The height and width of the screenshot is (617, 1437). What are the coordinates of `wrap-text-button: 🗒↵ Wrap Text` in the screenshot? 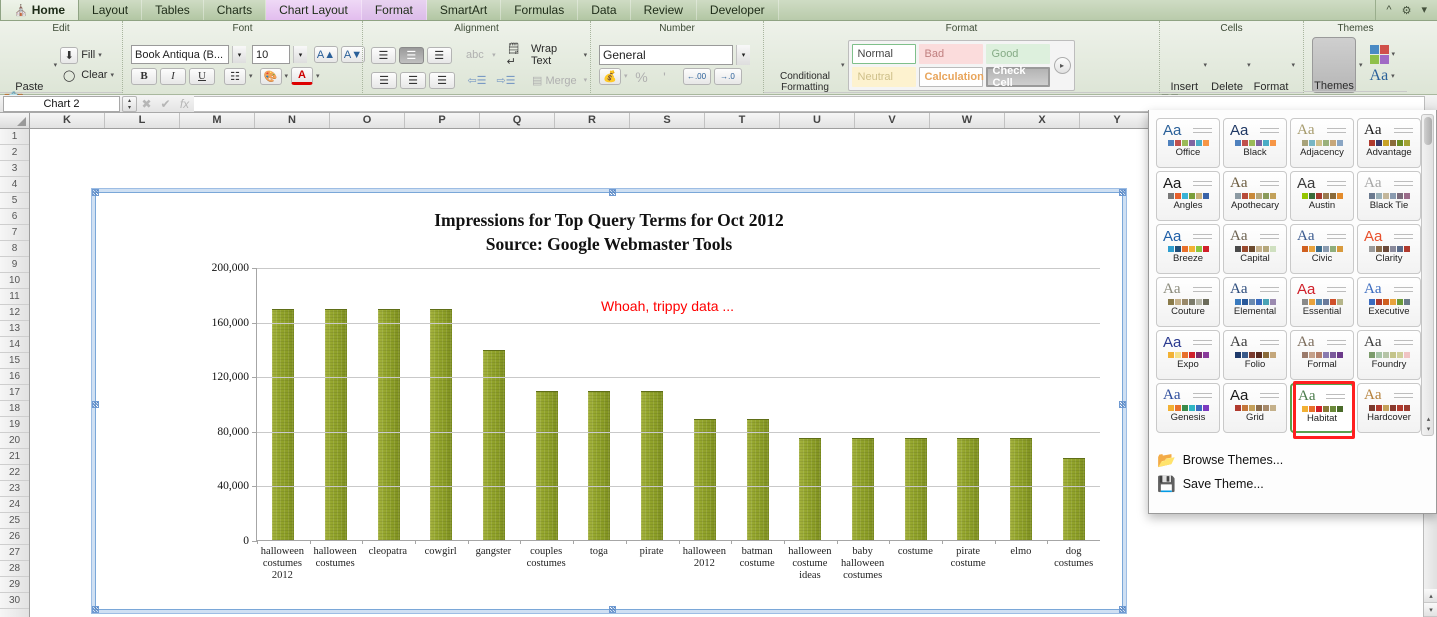 It's located at (542, 55).